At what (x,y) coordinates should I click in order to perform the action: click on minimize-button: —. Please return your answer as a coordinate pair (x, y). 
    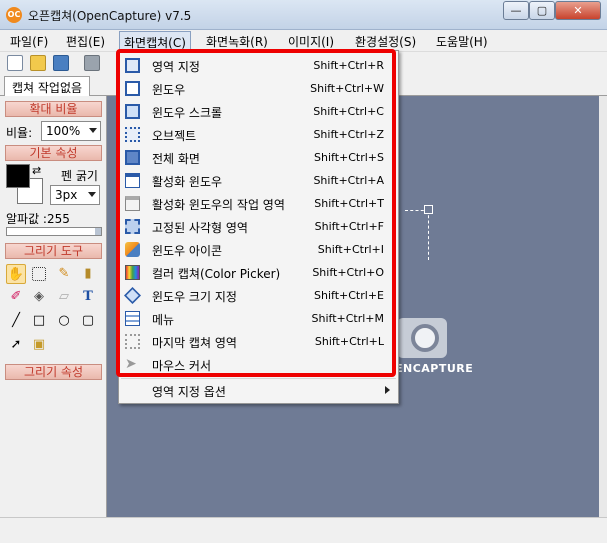
    Looking at the image, I should click on (516, 10).